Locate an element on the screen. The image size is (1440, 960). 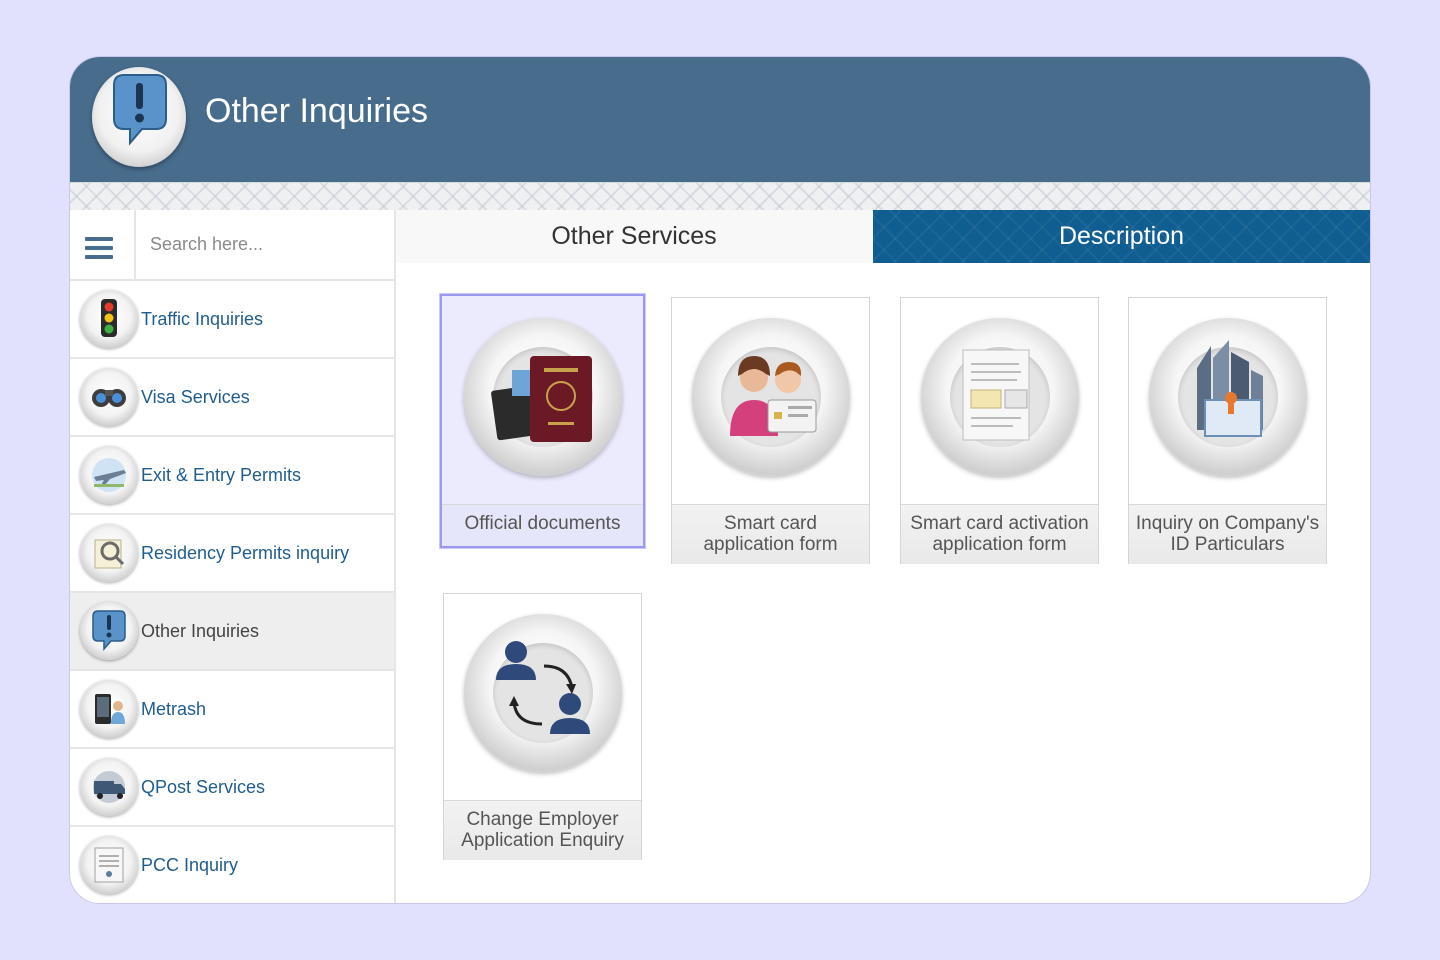
service-card-company-id-particulars: Inquiry on Company's ID Particulars is located at coordinates (1227, 430).